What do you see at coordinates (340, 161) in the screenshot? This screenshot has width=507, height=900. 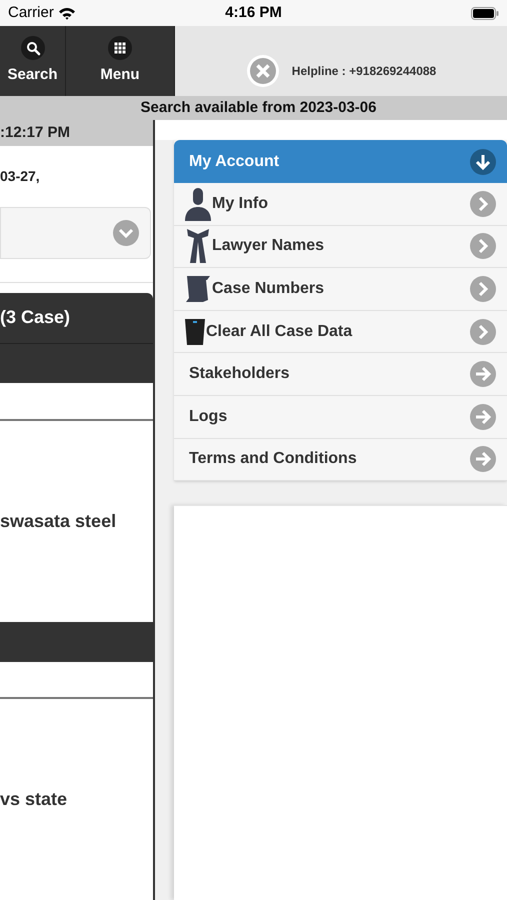 I see `account-header: My Account` at bounding box center [340, 161].